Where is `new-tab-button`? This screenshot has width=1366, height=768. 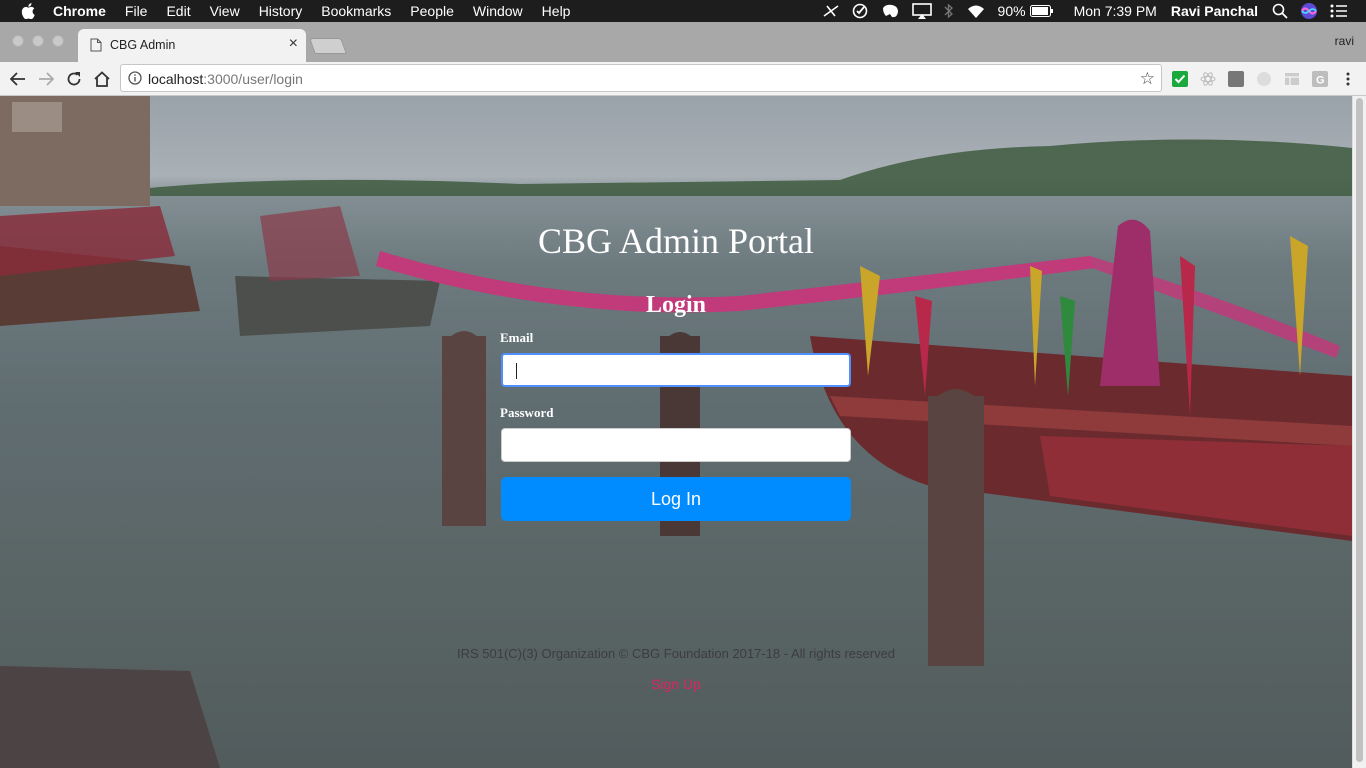 new-tab-button is located at coordinates (328, 46).